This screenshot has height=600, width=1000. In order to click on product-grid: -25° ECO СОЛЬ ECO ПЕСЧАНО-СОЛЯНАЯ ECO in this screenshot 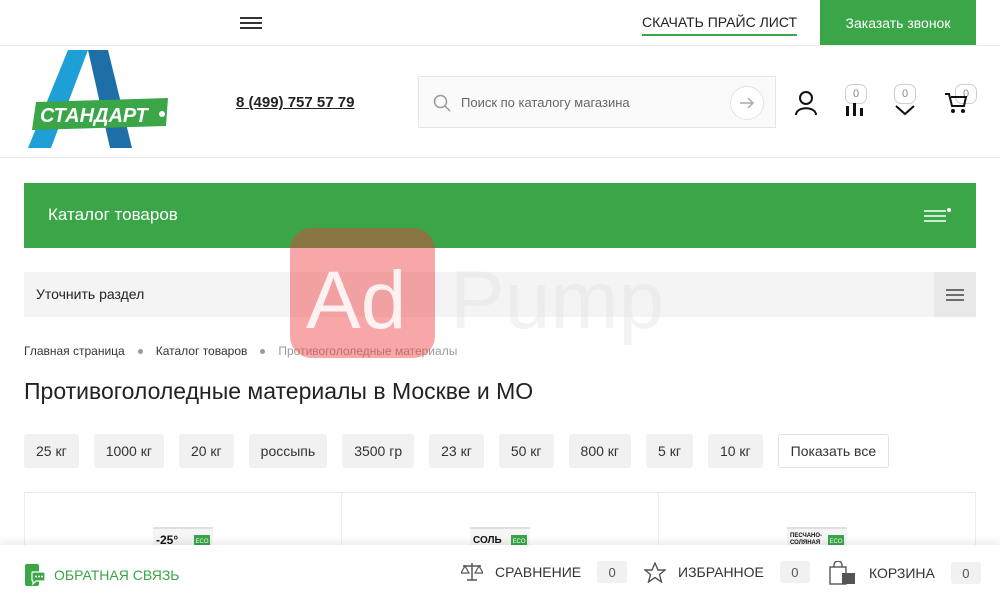, I will do `click(500, 522)`.